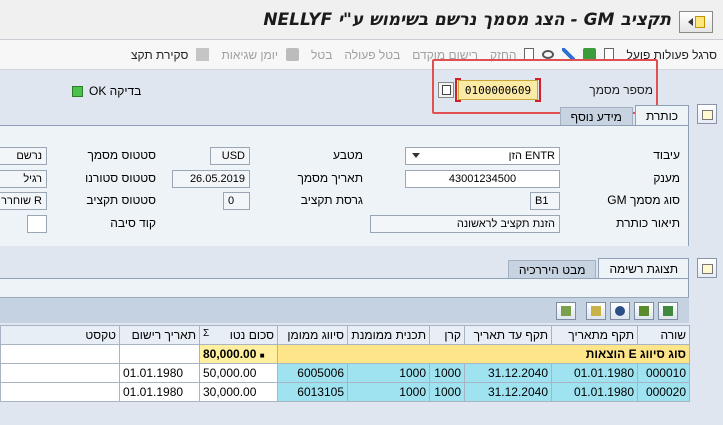 This screenshot has height=425, width=723. What do you see at coordinates (331, 200) in the screenshot?
I see `budget-version-label: גרסת תקציב` at bounding box center [331, 200].